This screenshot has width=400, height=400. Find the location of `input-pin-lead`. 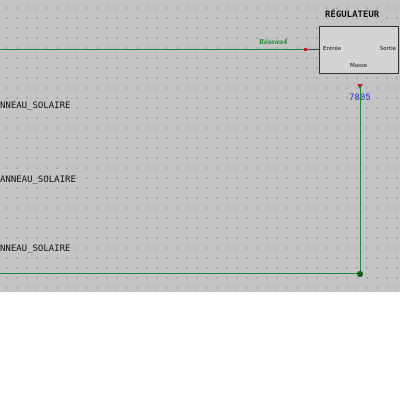

input-pin-lead is located at coordinates (313, 49).